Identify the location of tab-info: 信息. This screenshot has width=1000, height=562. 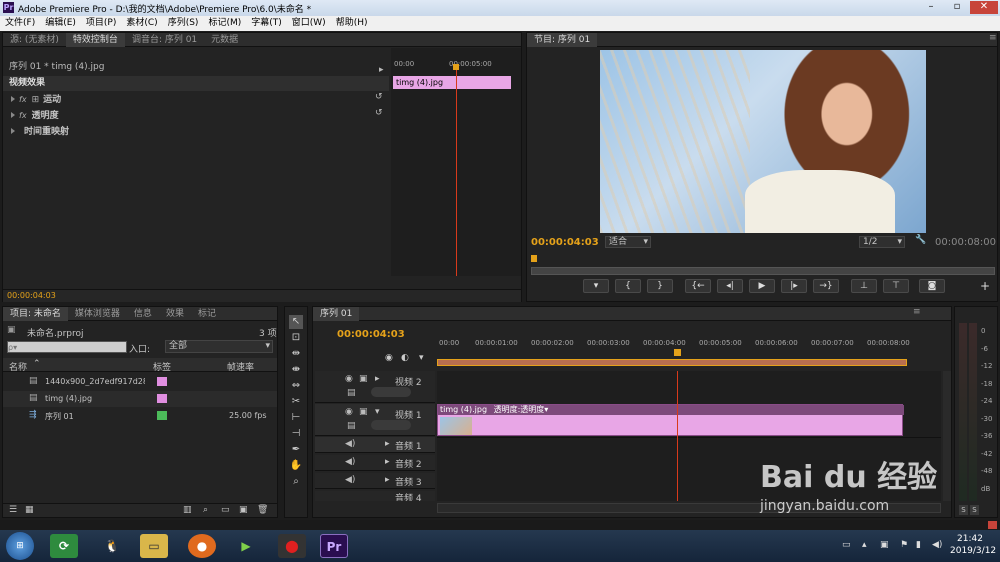
(143, 314).